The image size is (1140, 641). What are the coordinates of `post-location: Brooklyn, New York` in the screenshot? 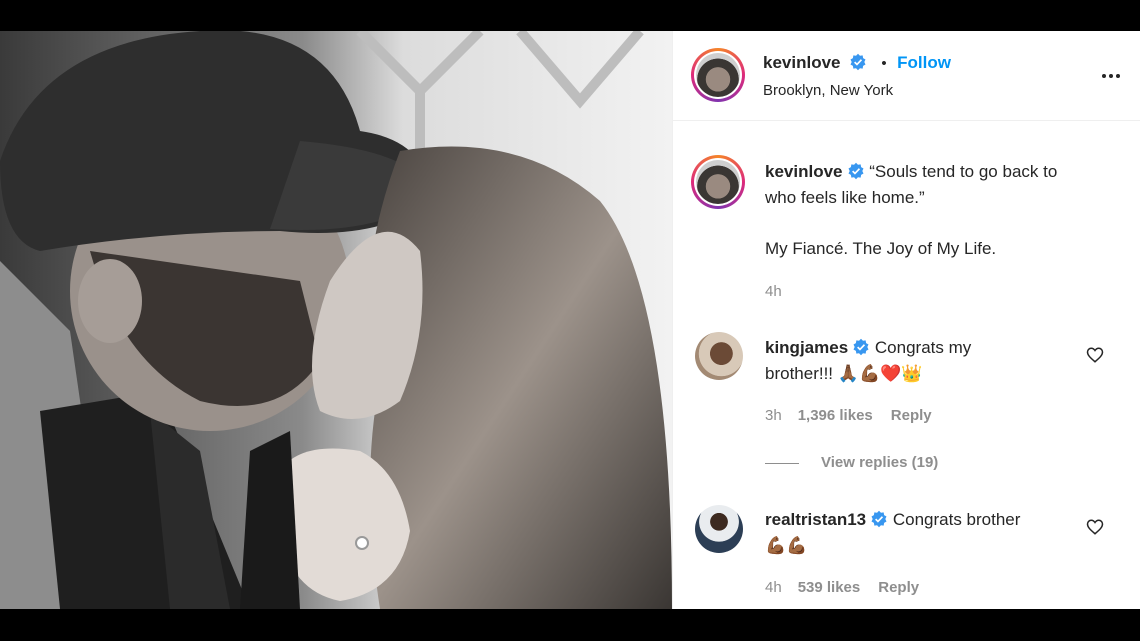 It's located at (828, 90).